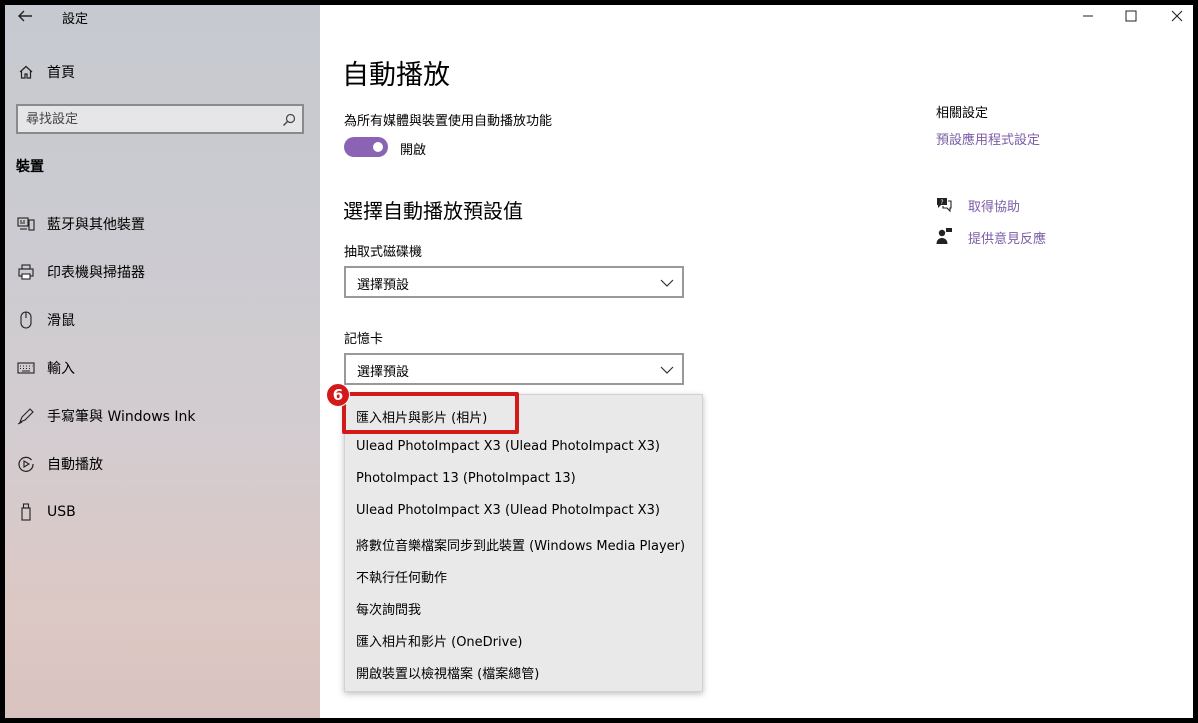 This screenshot has height=723, width=1198. What do you see at coordinates (26, 512) in the screenshot?
I see `usb-icon` at bounding box center [26, 512].